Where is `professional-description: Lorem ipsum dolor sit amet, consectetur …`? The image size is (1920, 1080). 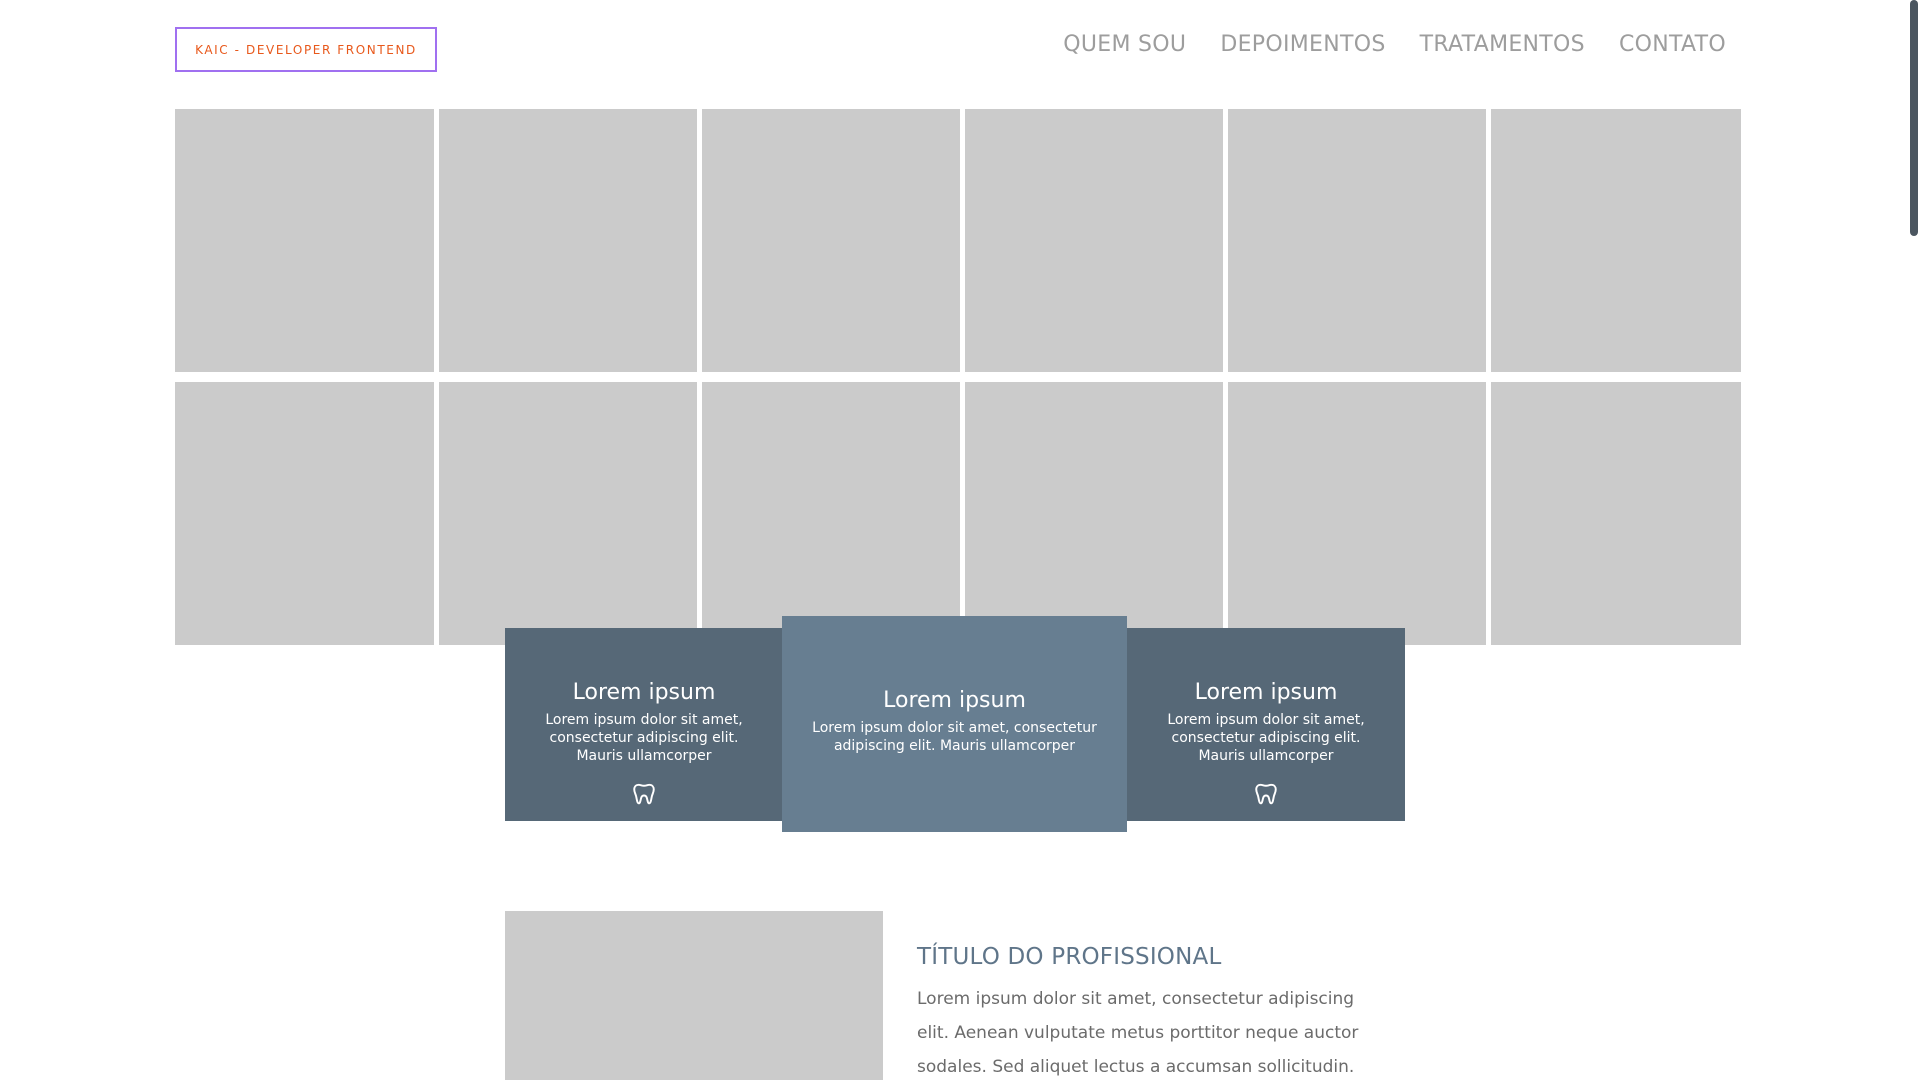
professional-description: Lorem ipsum dolor sit amet, consectetur … is located at coordinates (1138, 1033).